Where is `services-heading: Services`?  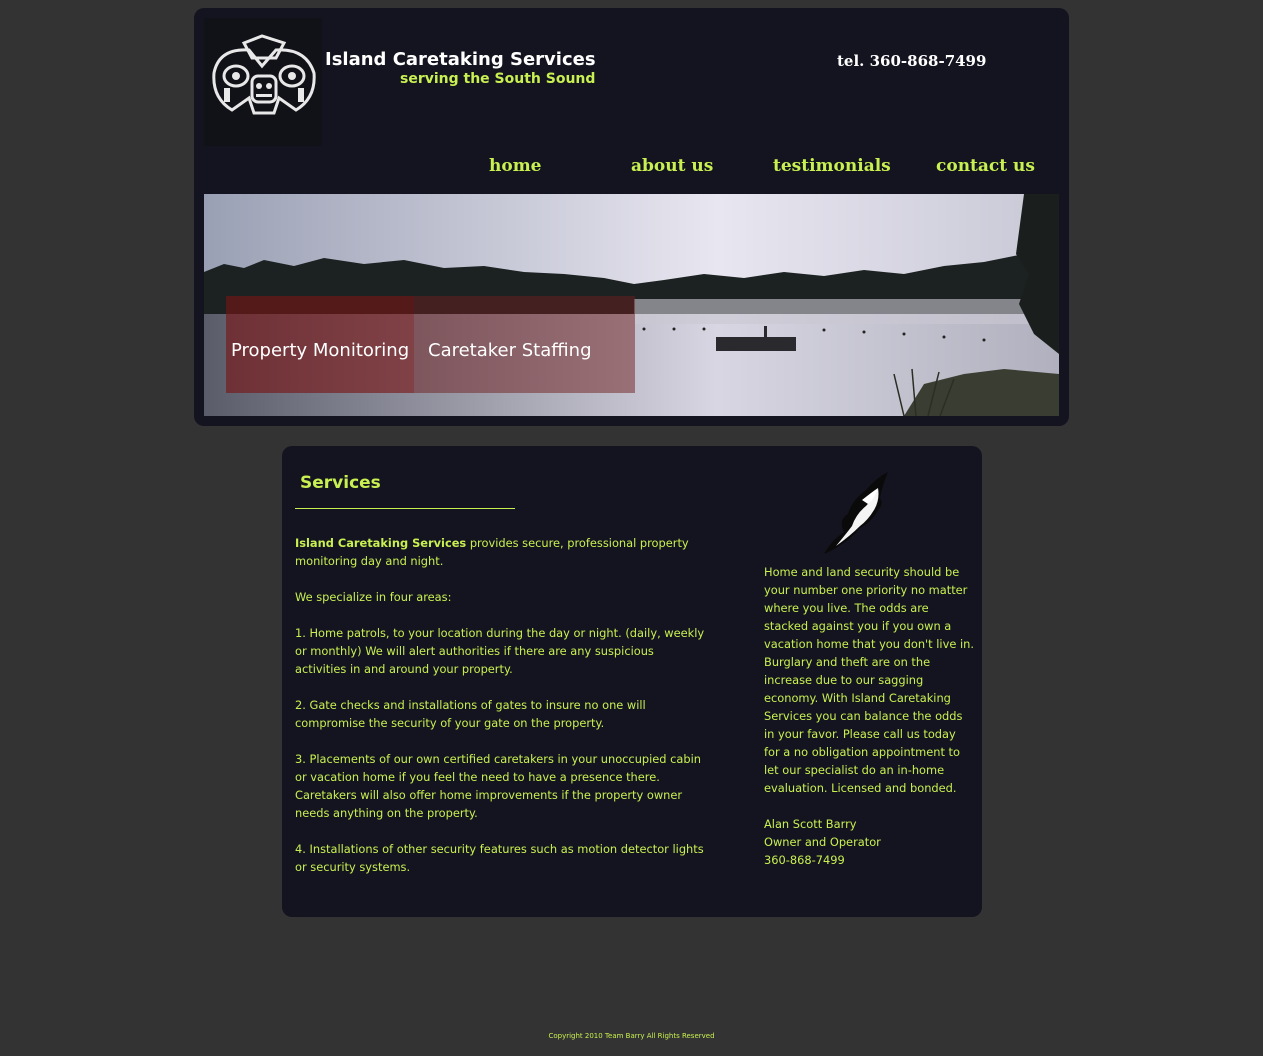 services-heading: Services is located at coordinates (340, 483).